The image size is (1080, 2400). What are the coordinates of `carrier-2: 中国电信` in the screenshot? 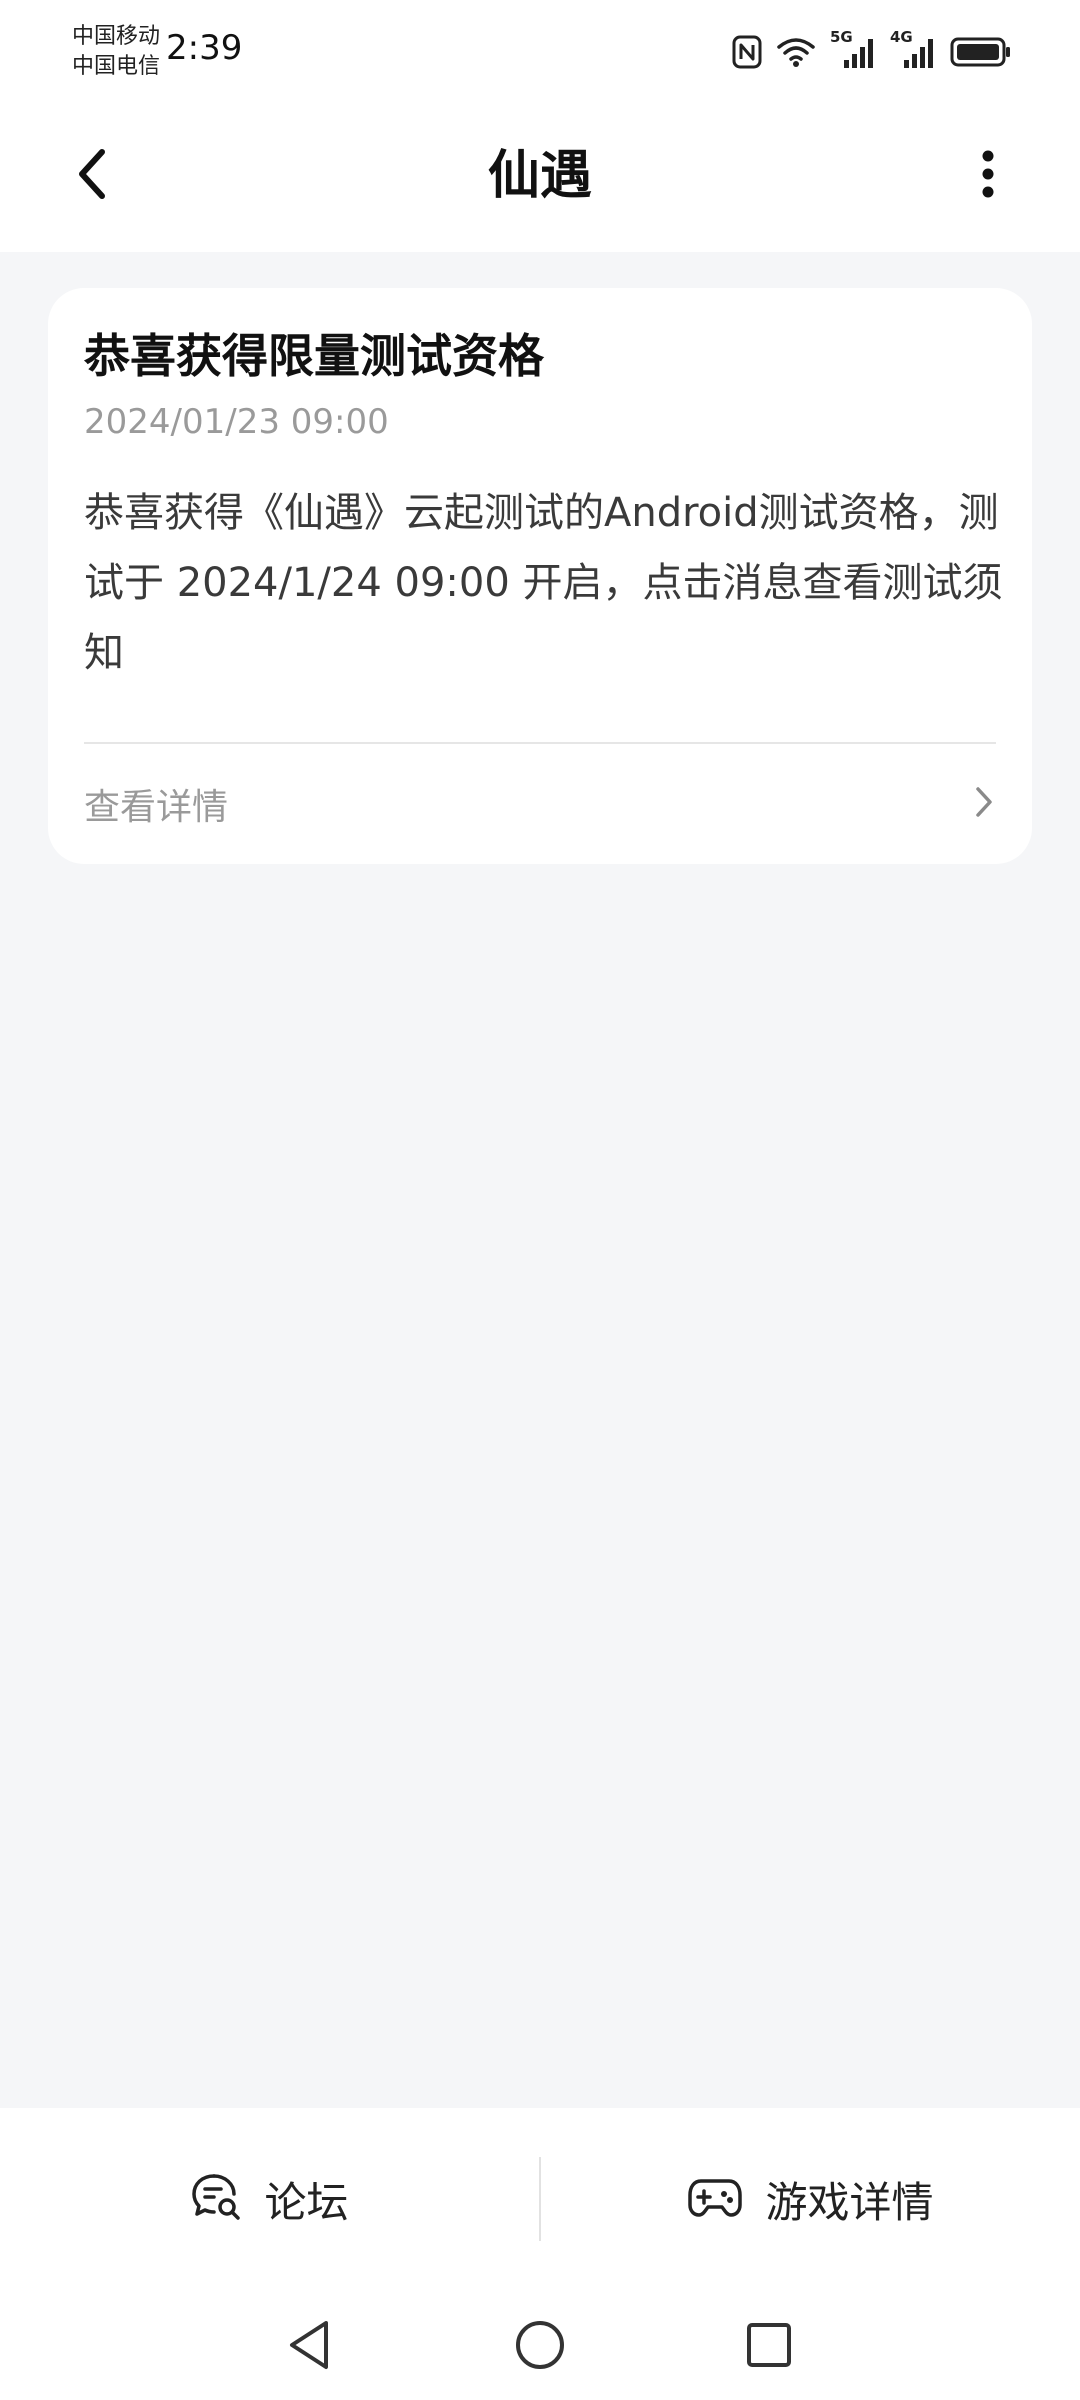 It's located at (116, 66).